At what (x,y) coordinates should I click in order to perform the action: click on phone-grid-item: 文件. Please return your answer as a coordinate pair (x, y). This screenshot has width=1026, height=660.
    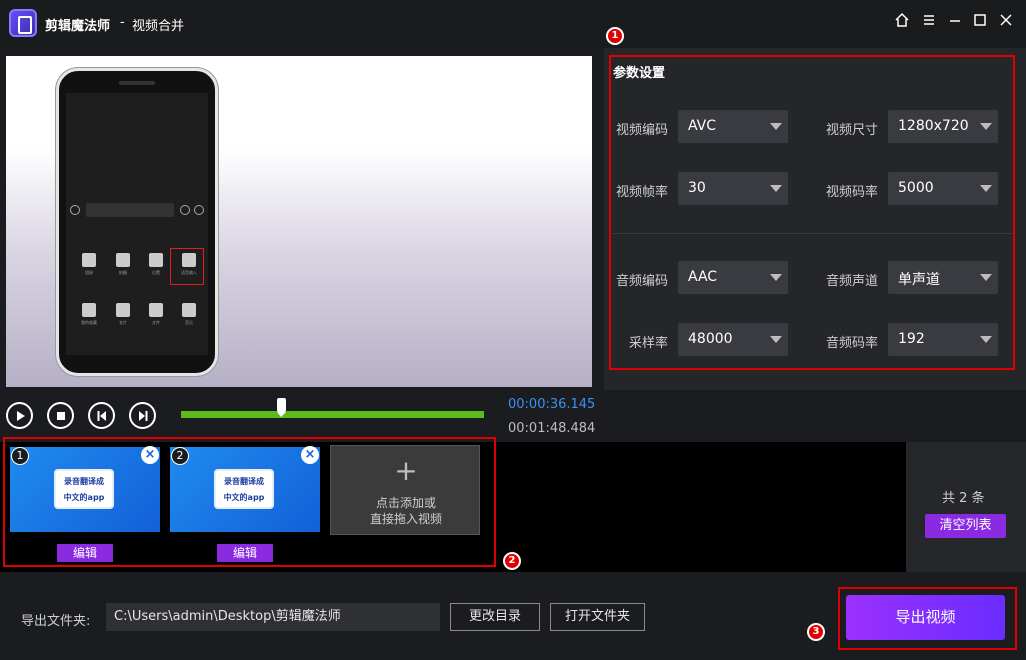
    Looking at the image, I should click on (156, 320).